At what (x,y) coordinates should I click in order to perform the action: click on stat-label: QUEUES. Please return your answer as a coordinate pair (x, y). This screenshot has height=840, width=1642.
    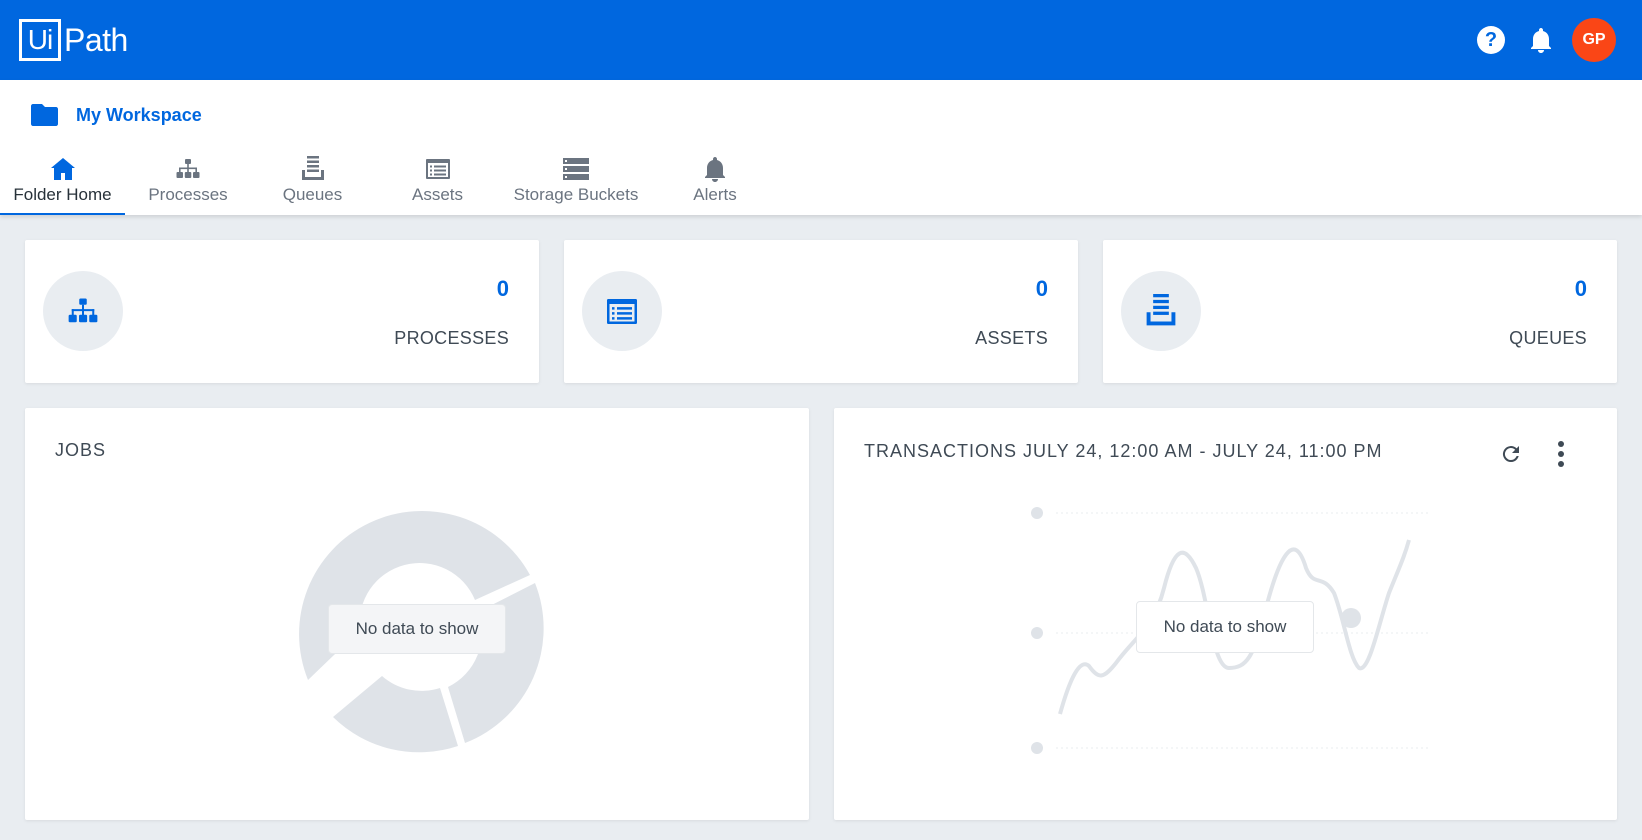
    Looking at the image, I should click on (1548, 338).